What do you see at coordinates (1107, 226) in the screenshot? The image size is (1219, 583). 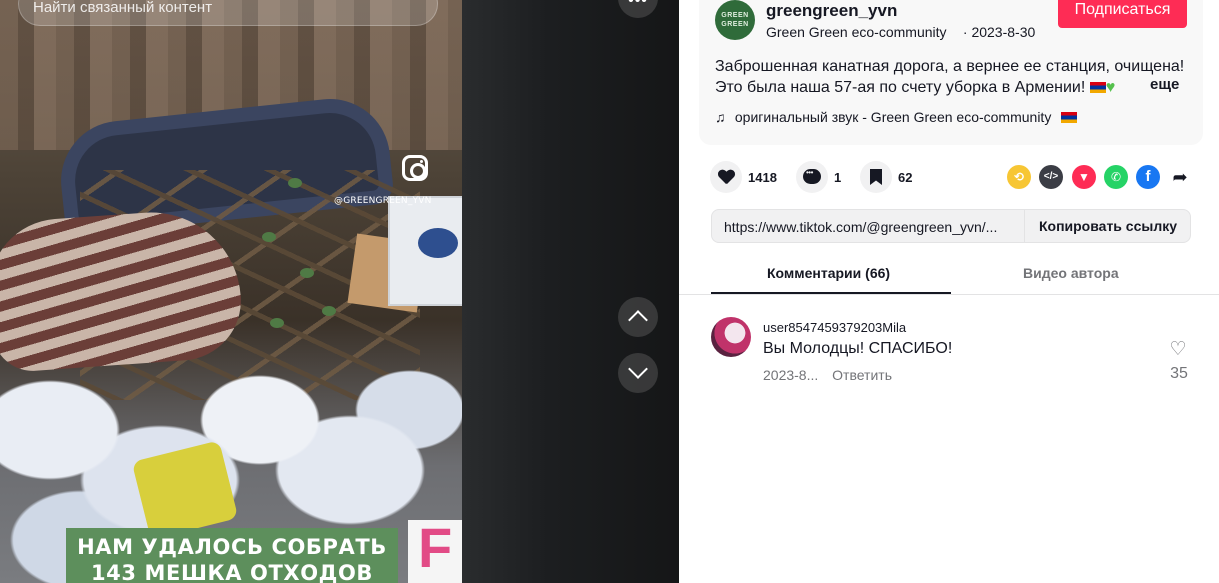 I see `copy-link-button: Копировать ссылку` at bounding box center [1107, 226].